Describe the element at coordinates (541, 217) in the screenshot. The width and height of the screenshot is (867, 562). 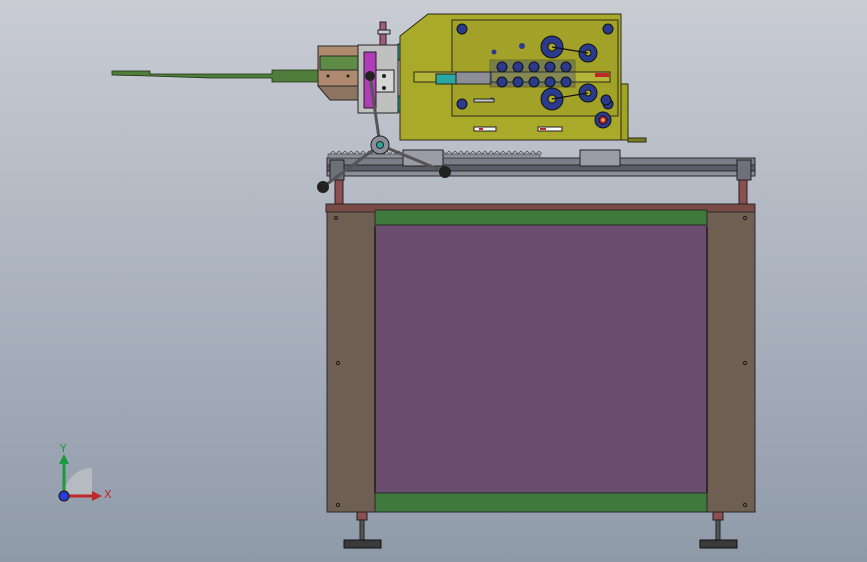
I see `cabinet-top-band` at that location.